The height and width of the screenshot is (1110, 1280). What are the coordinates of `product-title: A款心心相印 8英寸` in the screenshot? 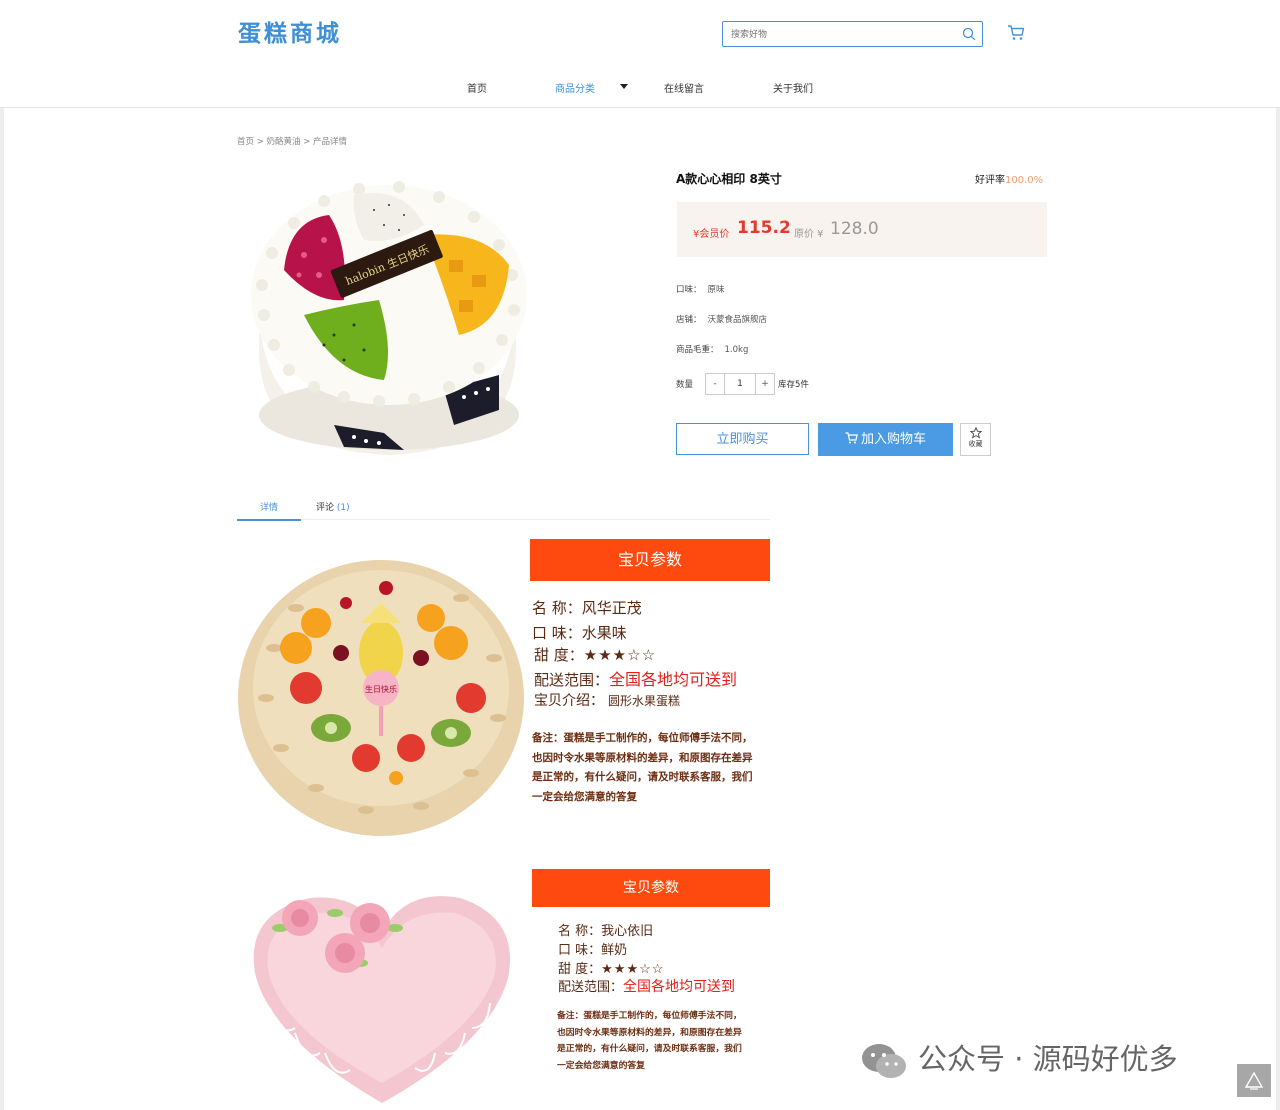 It's located at (729, 179).